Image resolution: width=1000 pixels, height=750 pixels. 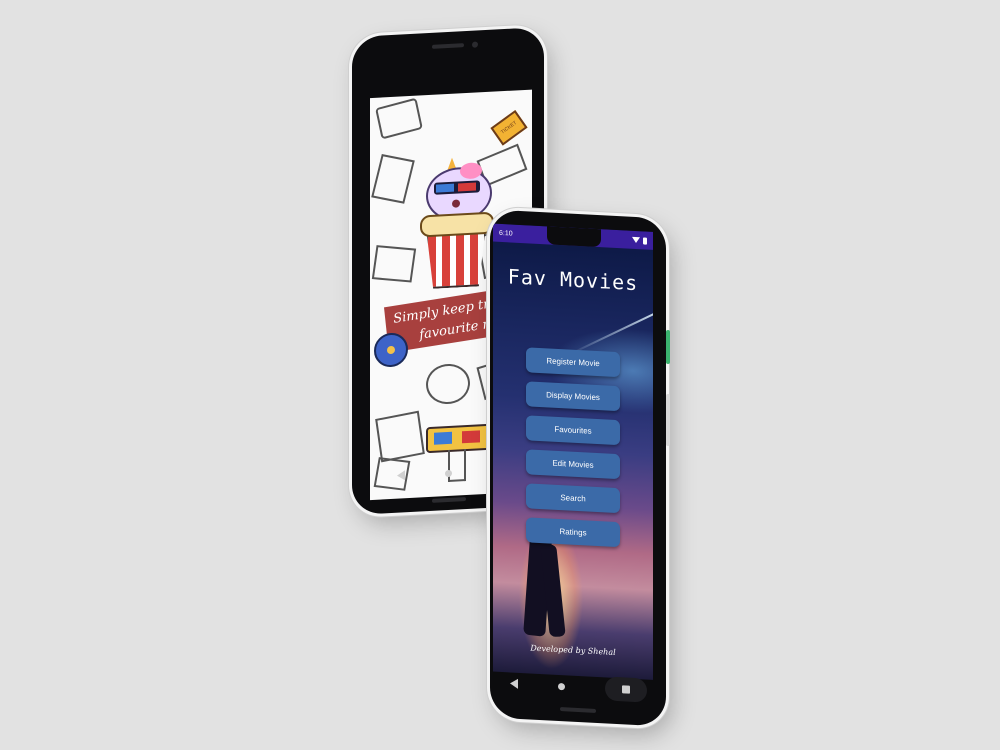 I want to click on ticket-icon: TICKET, so click(x=509, y=127).